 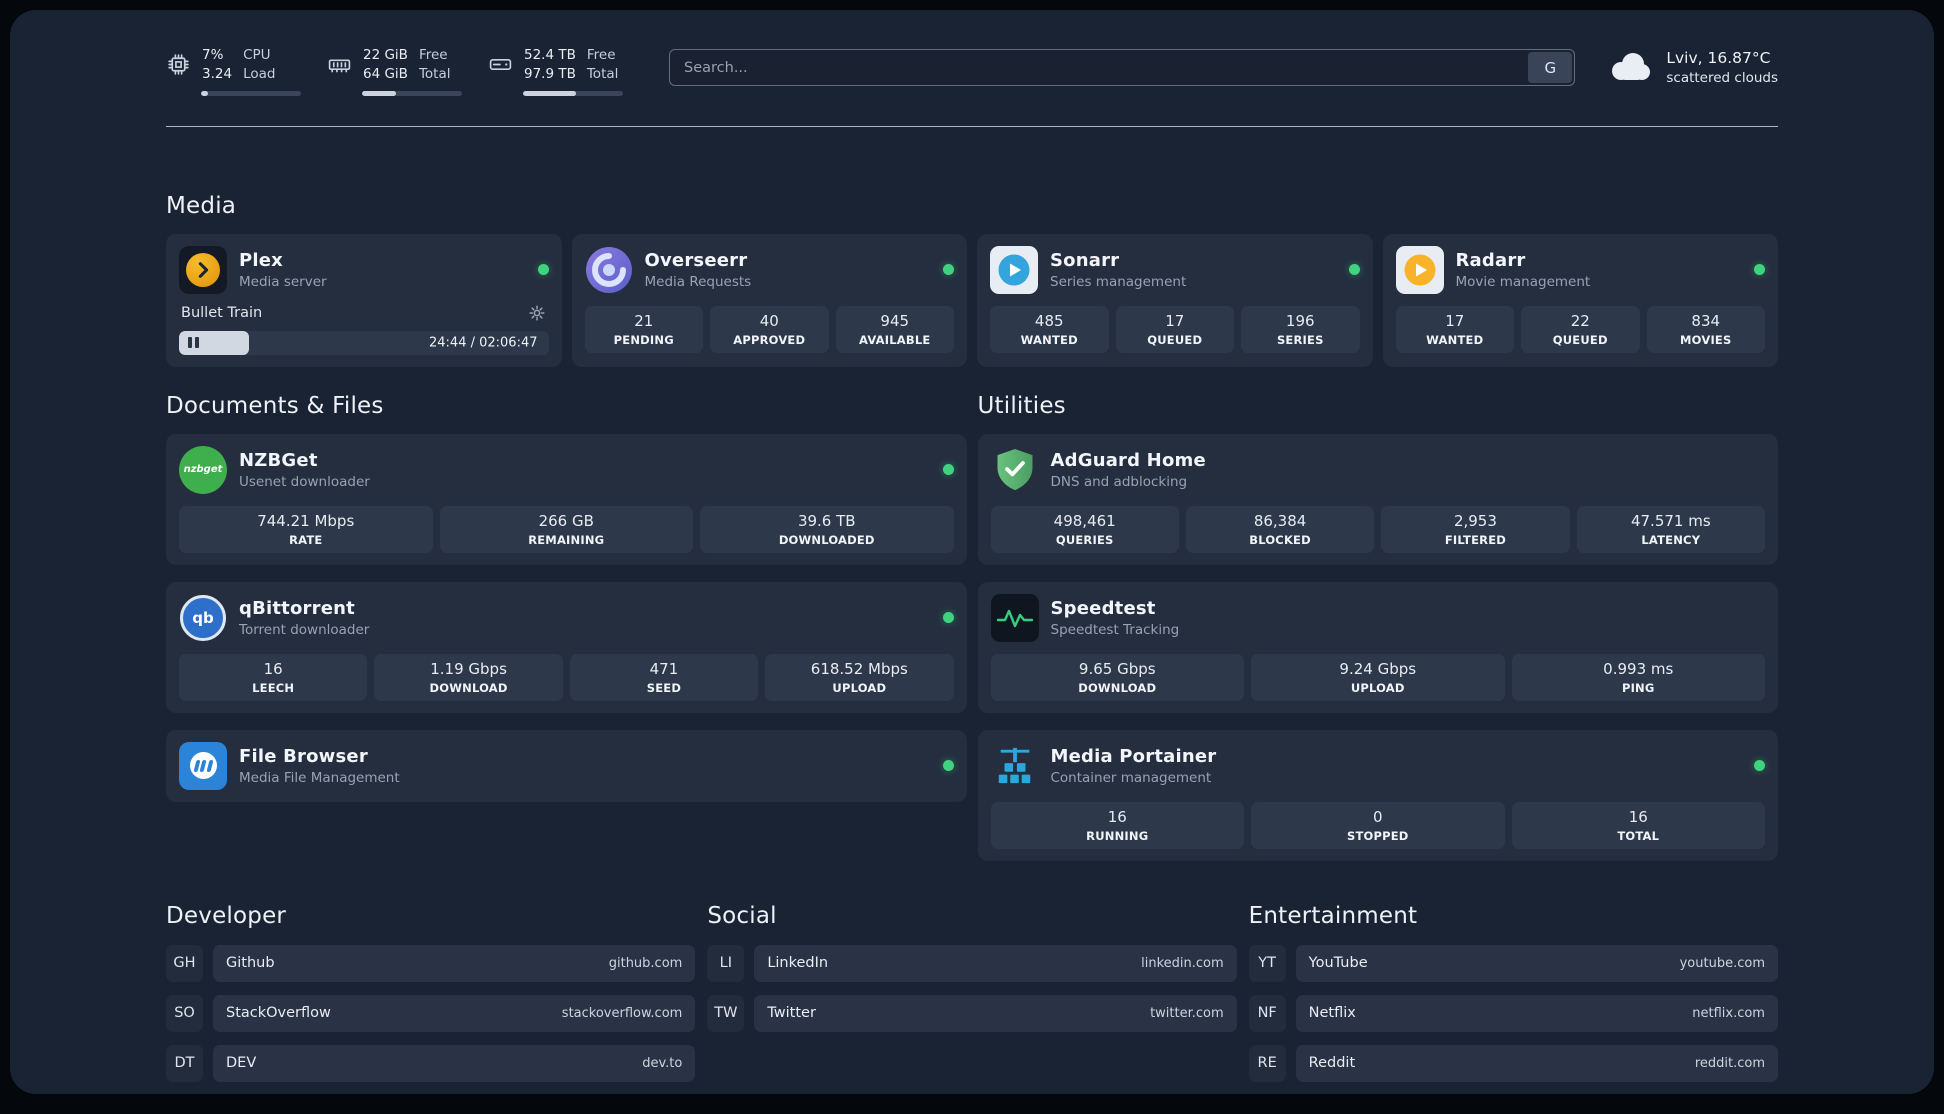 What do you see at coordinates (995, 963) in the screenshot?
I see `bookmark-link: LinkedIn linkedin.com` at bounding box center [995, 963].